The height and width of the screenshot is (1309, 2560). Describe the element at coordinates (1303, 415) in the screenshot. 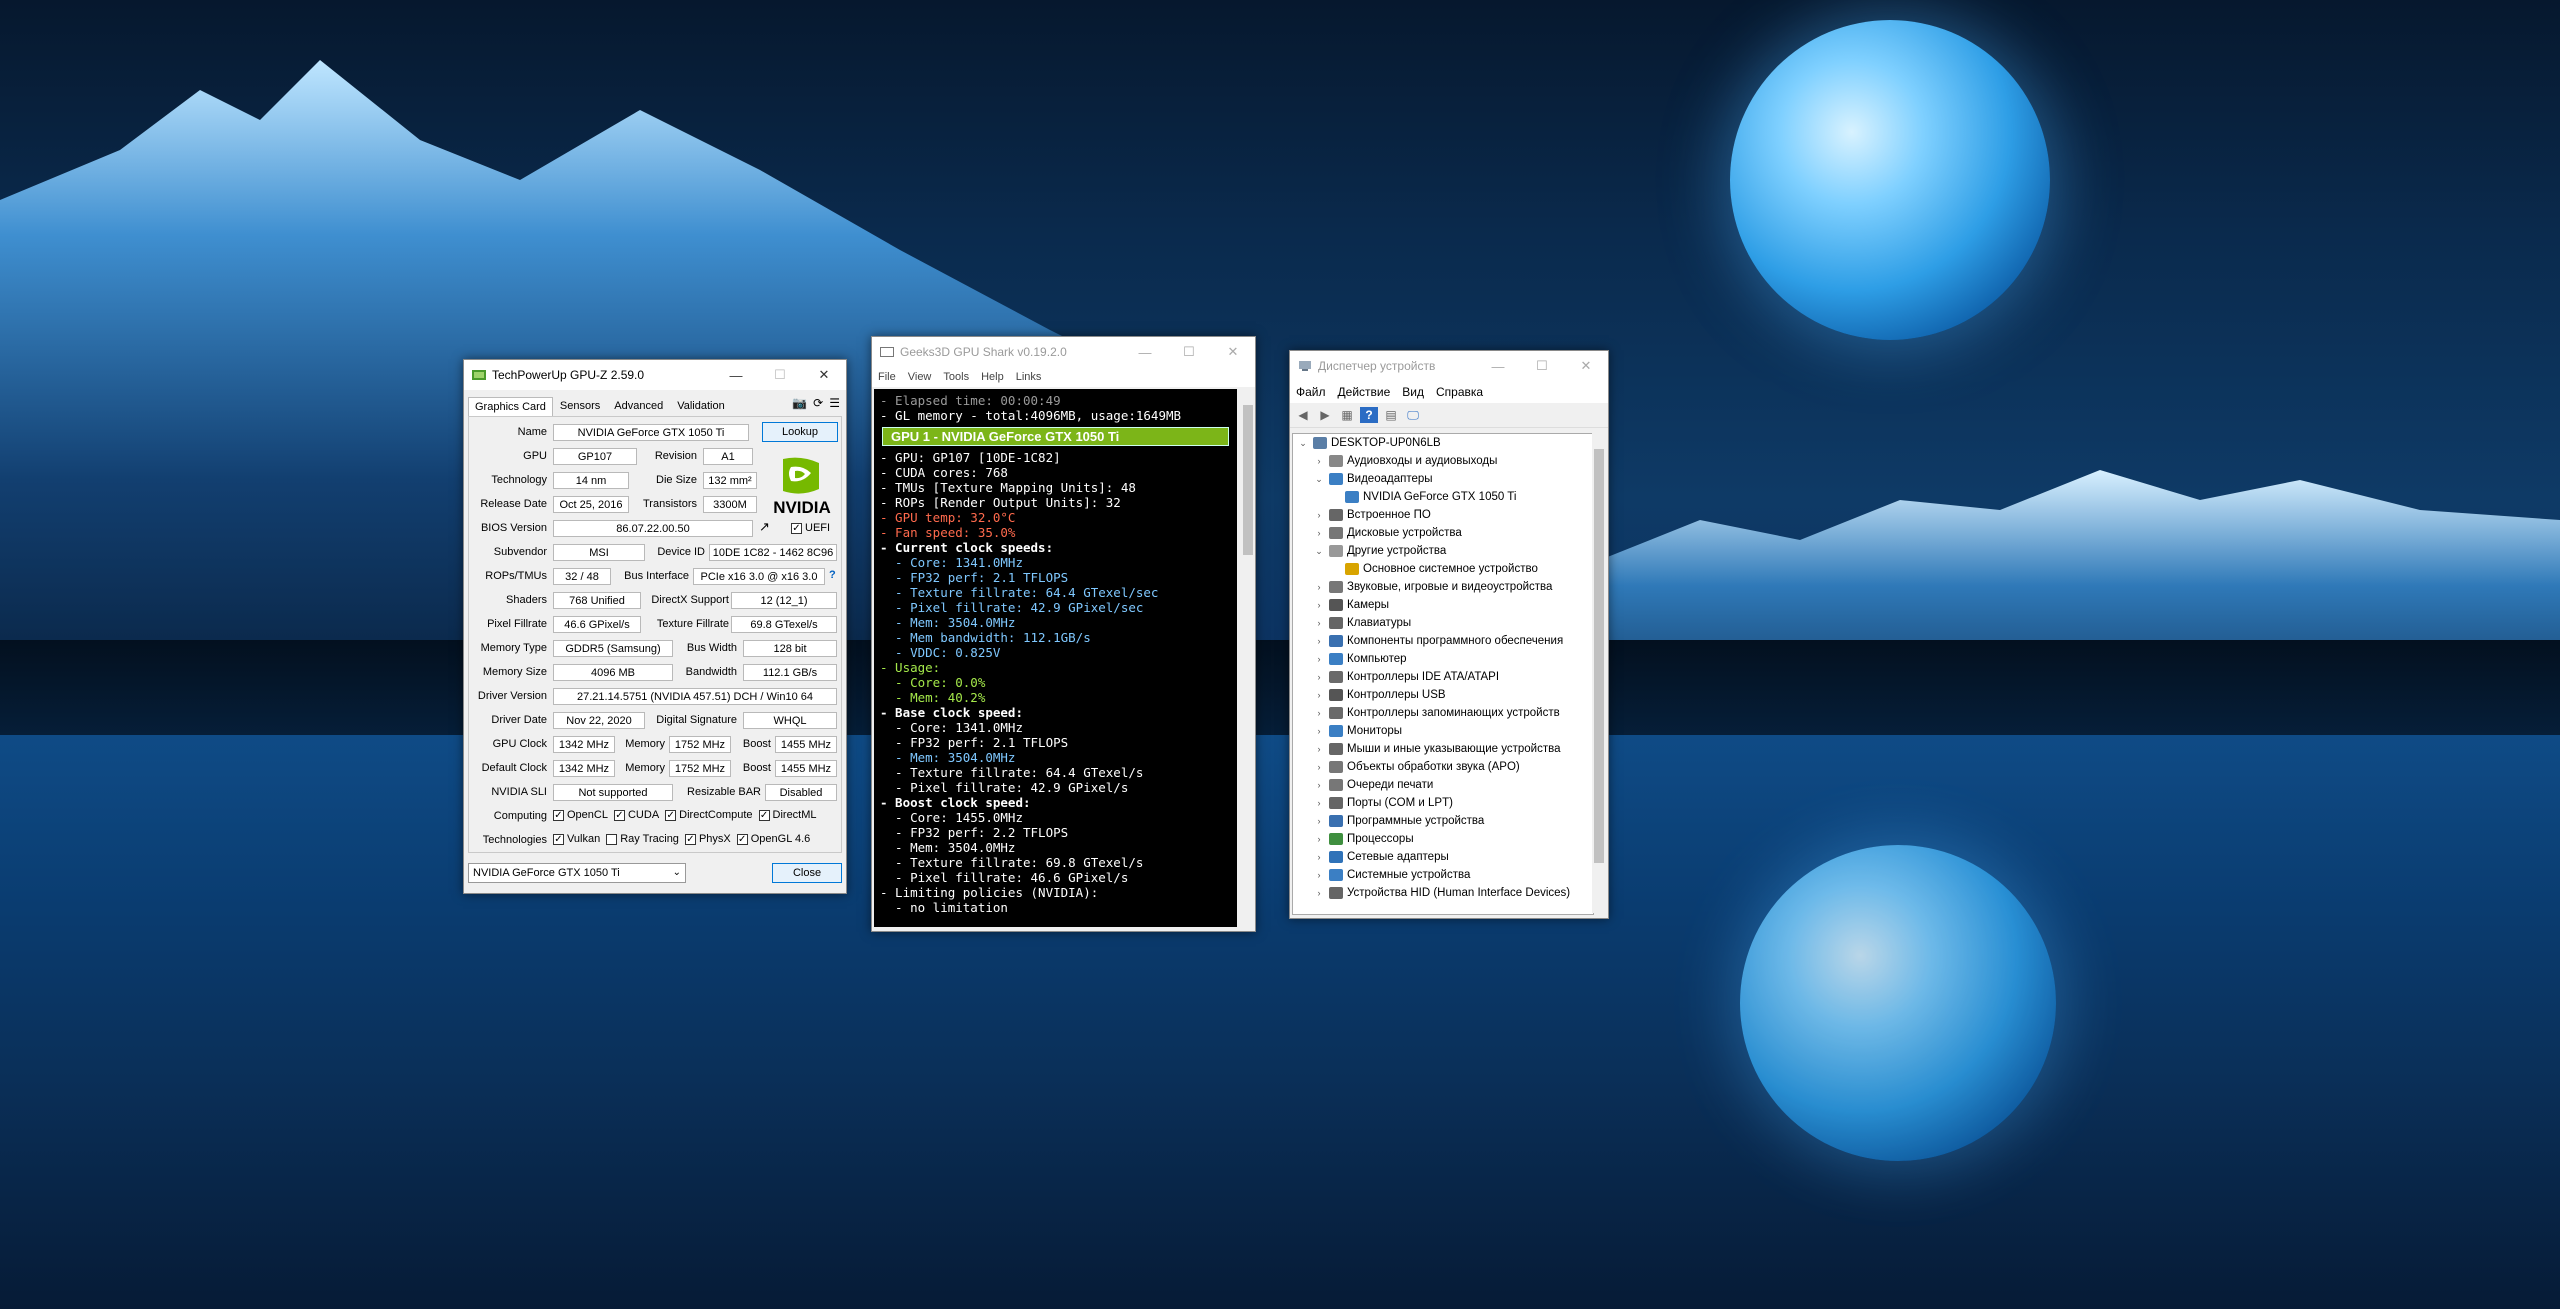

I see `back-arrow-icon: ◀` at that location.